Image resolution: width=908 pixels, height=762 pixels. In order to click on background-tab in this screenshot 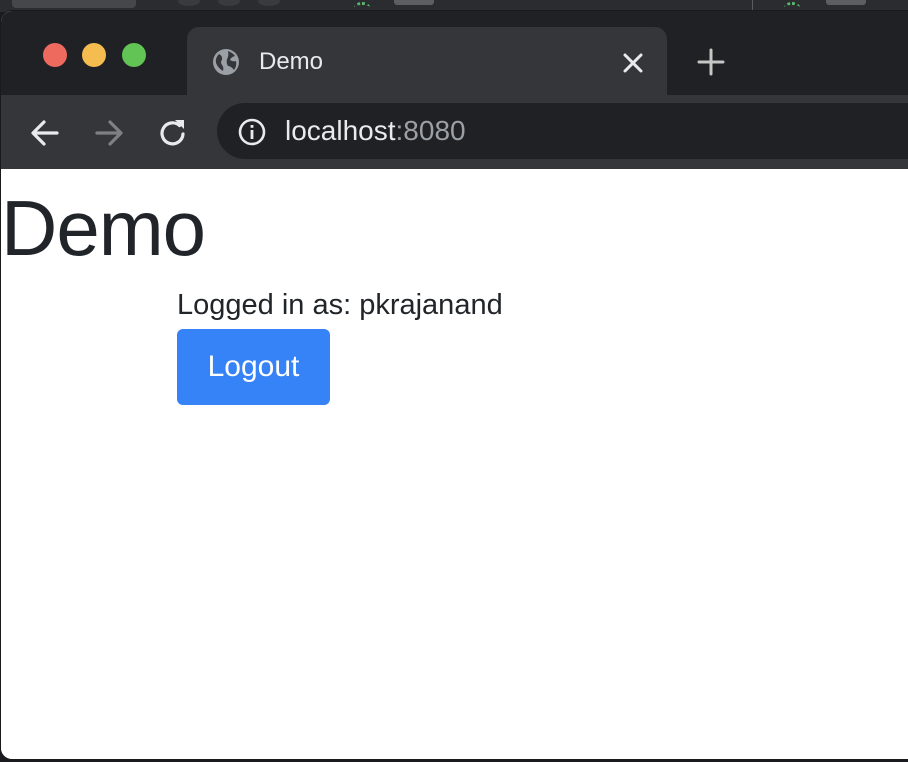, I will do `click(74, 4)`.